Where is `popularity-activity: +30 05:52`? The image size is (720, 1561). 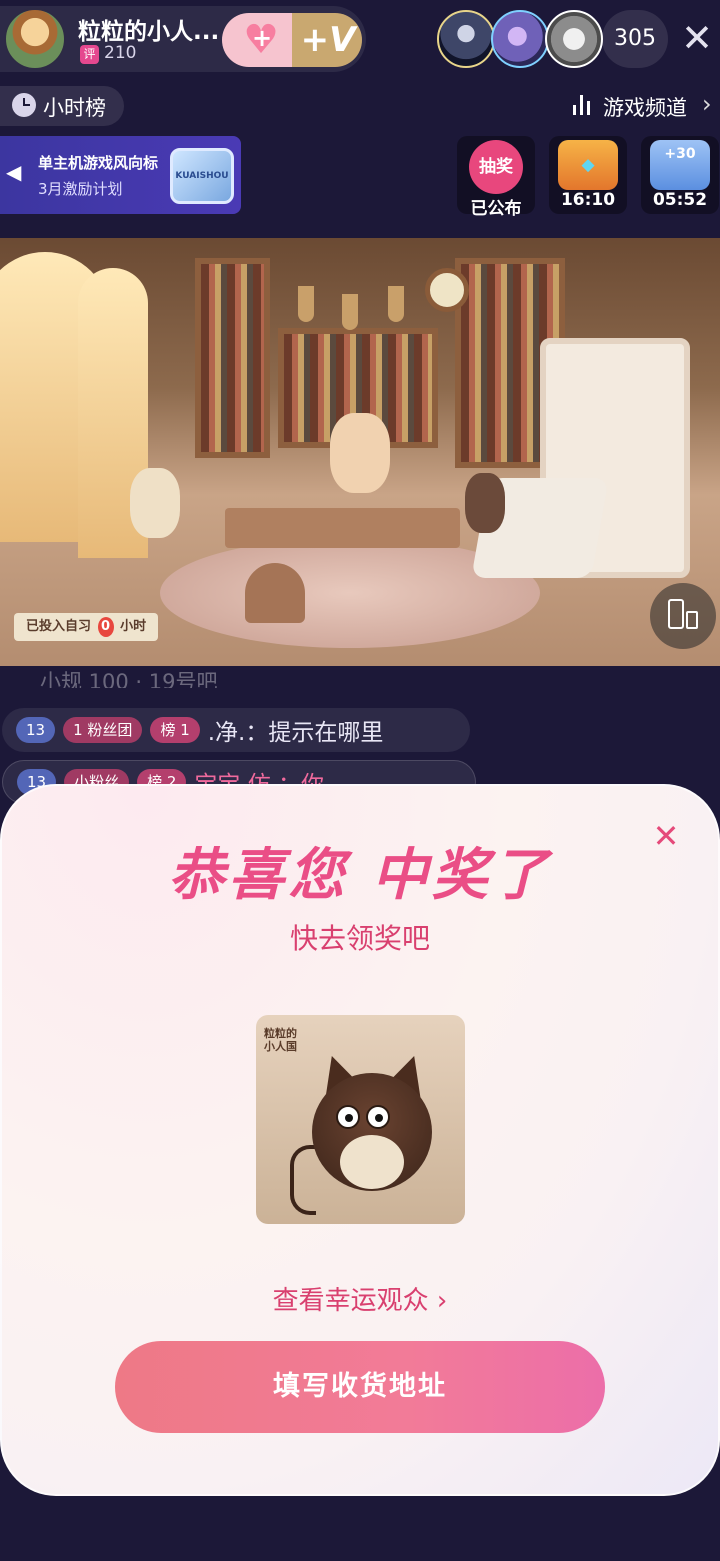 popularity-activity: +30 05:52 is located at coordinates (680, 175).